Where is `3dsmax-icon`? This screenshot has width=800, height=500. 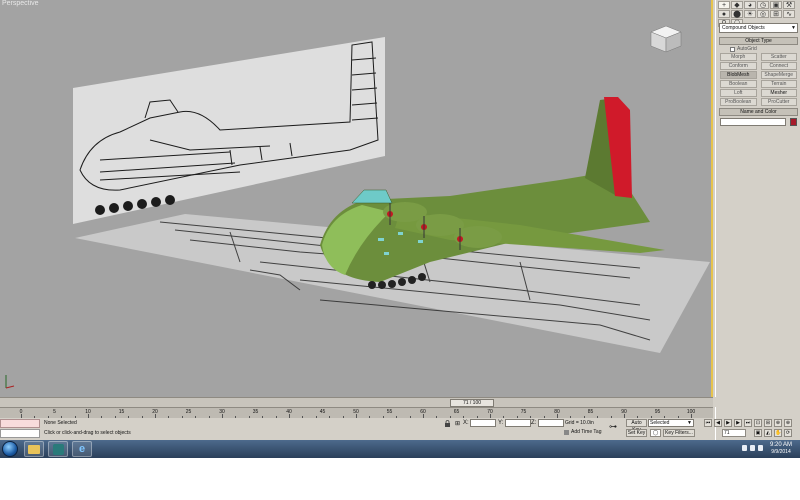
3dsmax-icon is located at coordinates (58, 449).